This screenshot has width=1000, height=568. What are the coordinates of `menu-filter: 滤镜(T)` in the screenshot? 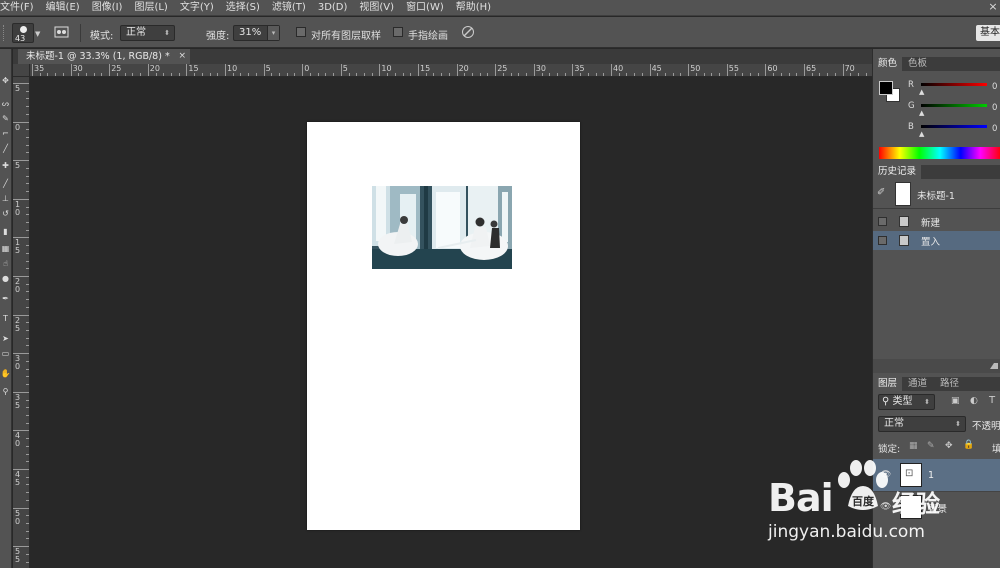 It's located at (289, 8).